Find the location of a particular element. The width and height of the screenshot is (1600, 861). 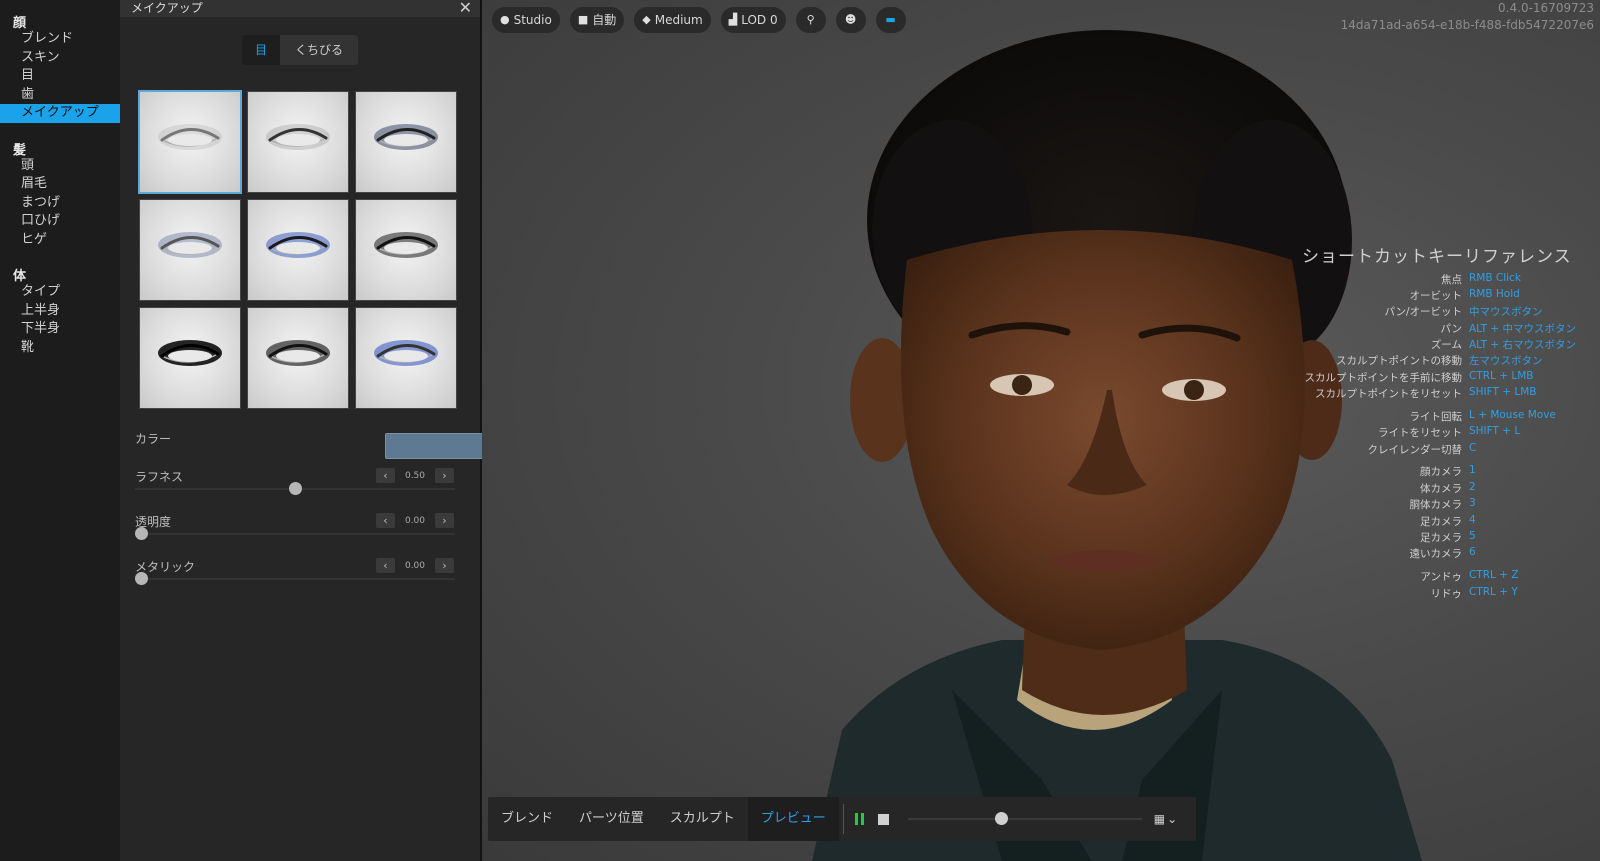

sidebar-item-type: タイプ is located at coordinates (60, 292).